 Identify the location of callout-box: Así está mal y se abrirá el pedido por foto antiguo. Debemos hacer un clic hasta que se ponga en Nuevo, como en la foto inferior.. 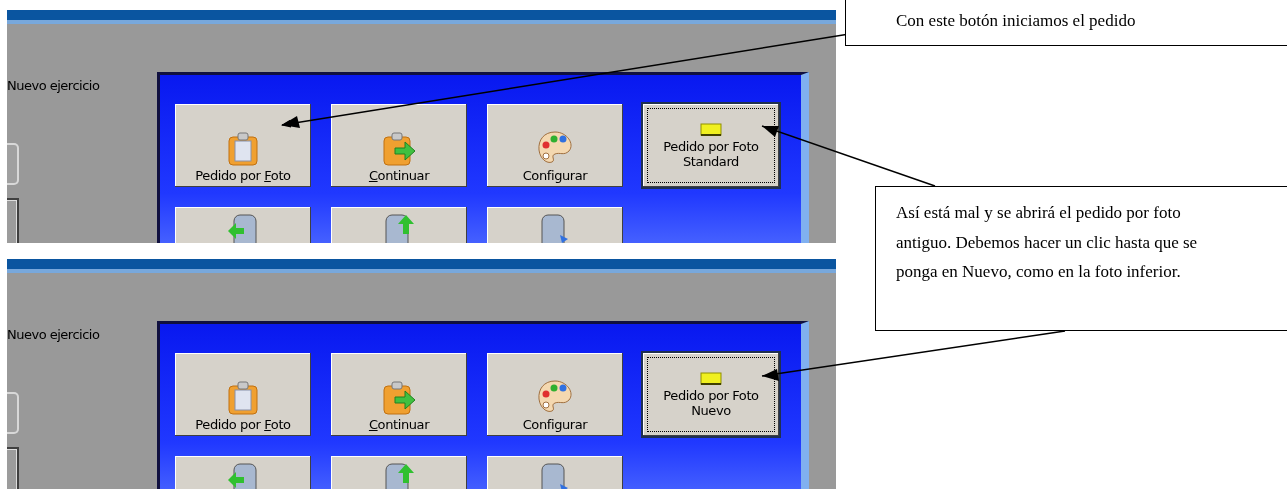
(1081, 258).